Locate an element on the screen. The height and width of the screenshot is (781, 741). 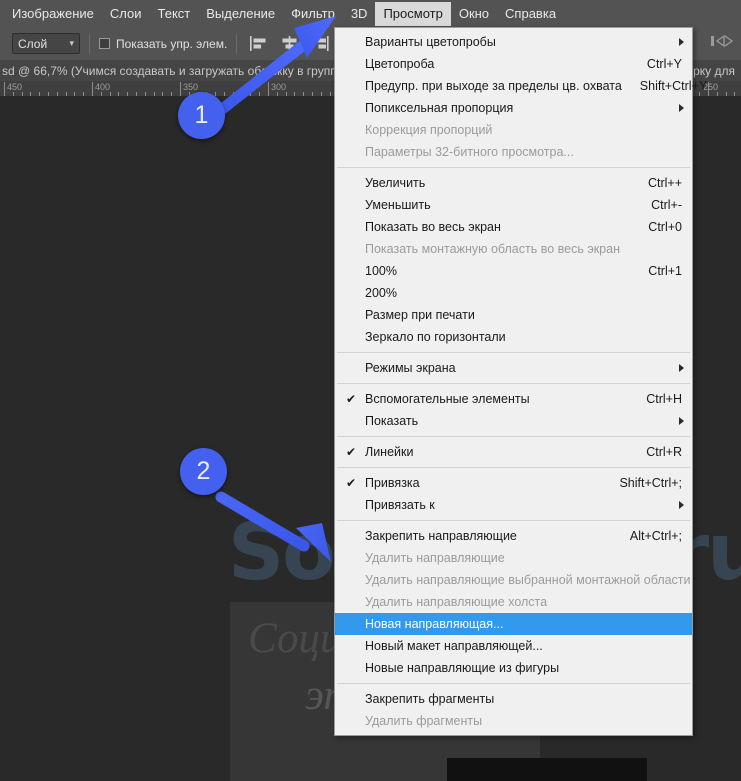
show-controls-checkbox: Показать упр. элем. is located at coordinates (163, 44).